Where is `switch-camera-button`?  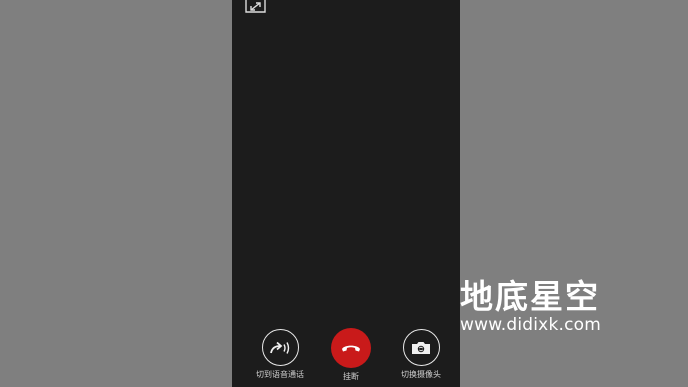
switch-camera-button is located at coordinates (421, 347).